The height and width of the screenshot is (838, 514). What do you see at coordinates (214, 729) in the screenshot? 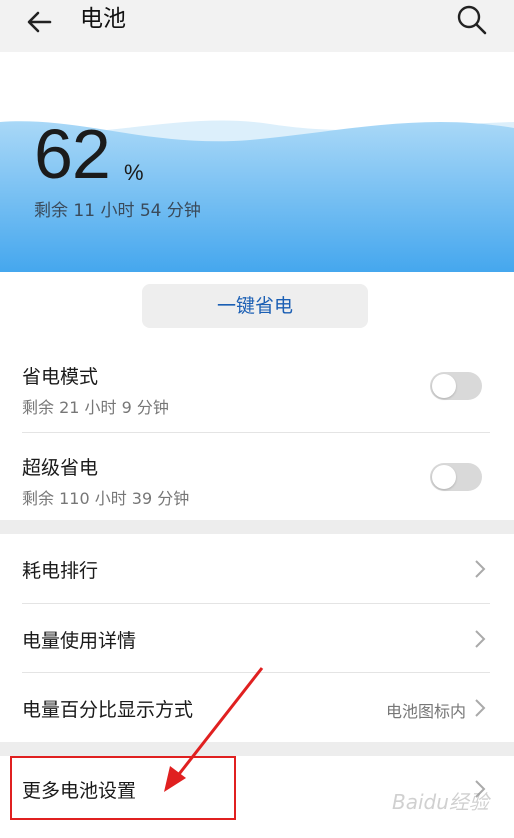
I see `annotation-arrow-icon` at bounding box center [214, 729].